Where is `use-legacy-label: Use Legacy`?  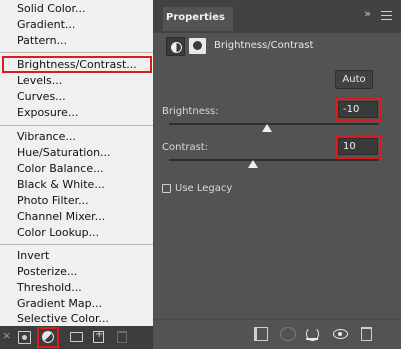 use-legacy-label: Use Legacy is located at coordinates (204, 188).